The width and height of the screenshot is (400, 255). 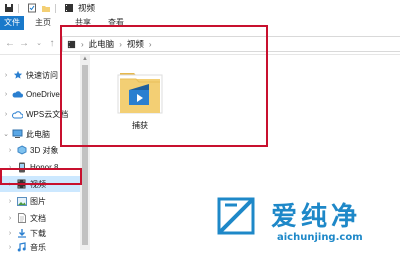 I want to click on watermark: 爱纯净 aichunjing.com, so click(x=307, y=220).